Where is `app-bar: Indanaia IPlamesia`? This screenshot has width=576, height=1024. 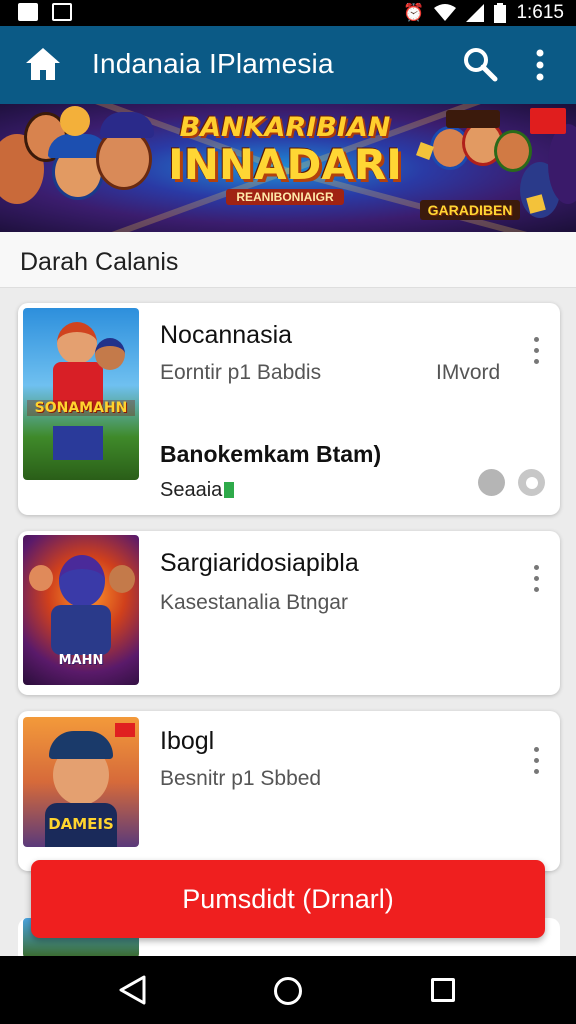
app-bar: Indanaia IPlamesia is located at coordinates (288, 65).